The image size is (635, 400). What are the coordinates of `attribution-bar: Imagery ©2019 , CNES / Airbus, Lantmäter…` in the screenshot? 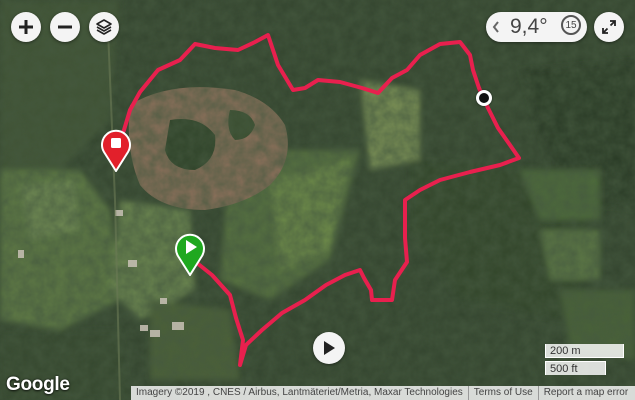 It's located at (383, 393).